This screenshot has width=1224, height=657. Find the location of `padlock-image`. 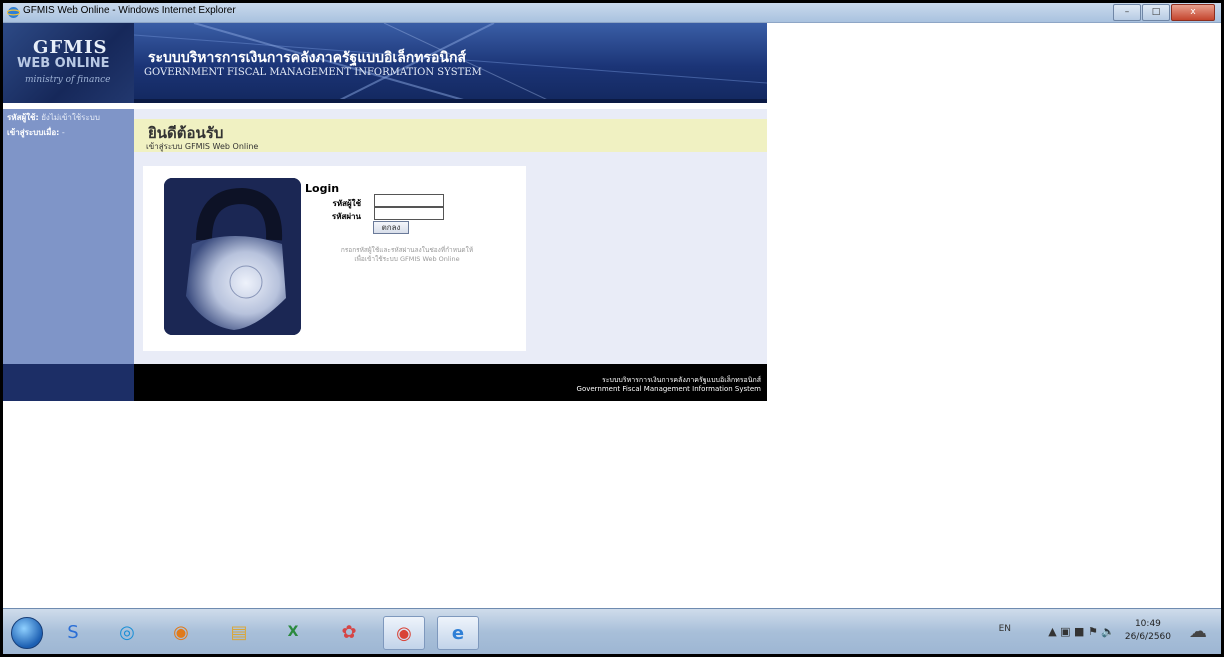

padlock-image is located at coordinates (232, 256).